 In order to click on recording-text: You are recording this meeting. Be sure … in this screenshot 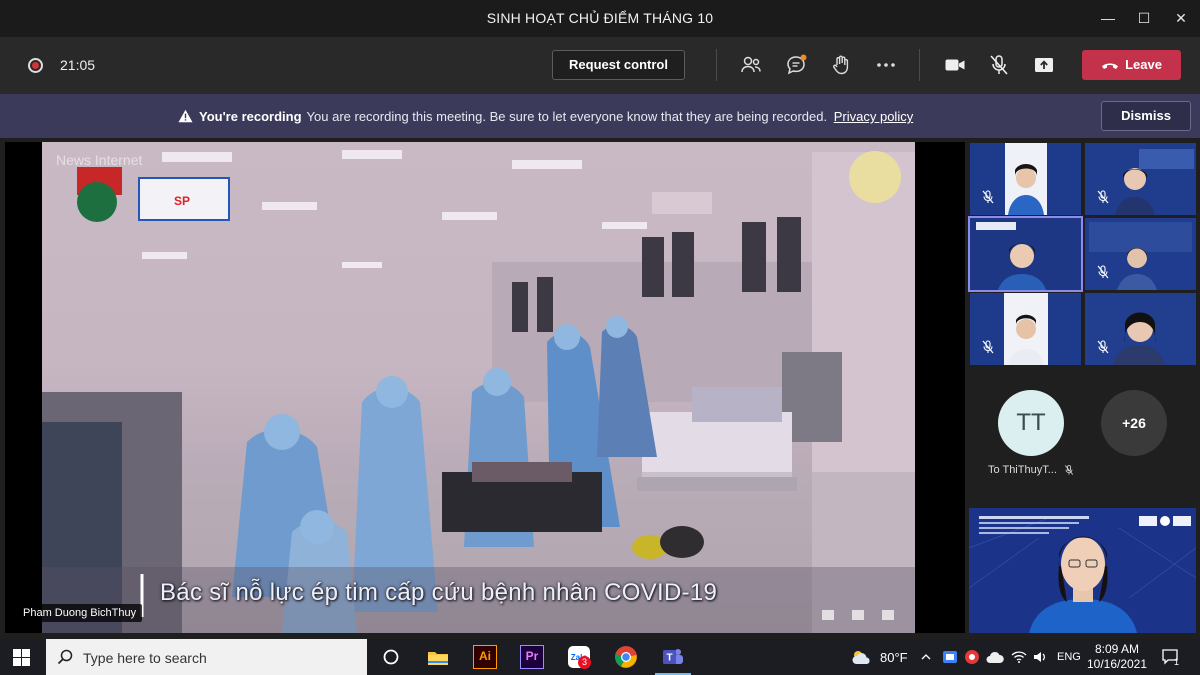, I will do `click(567, 116)`.